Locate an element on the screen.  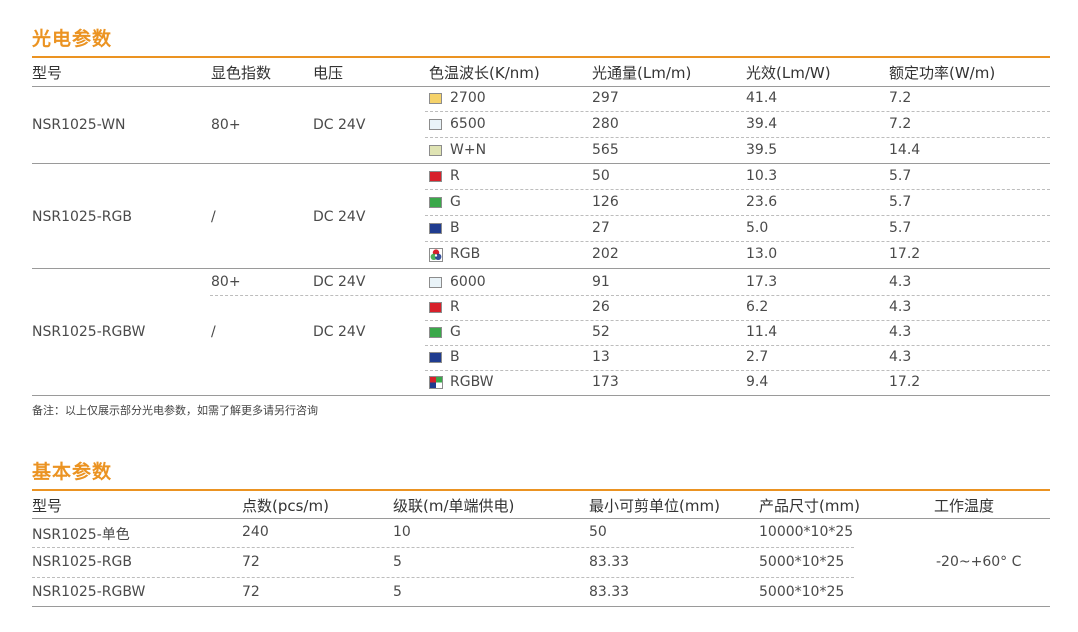
efficacy: 41.4 is located at coordinates (762, 98).